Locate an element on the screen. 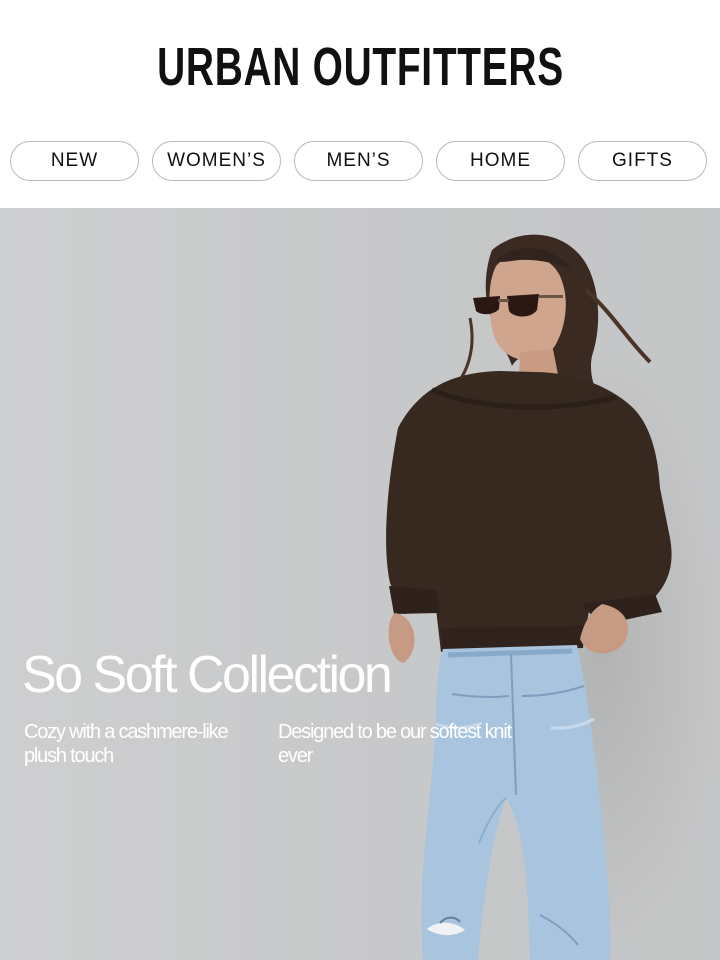  category-nav: NEW WOMEN’S MEN’S HOME GIFTS is located at coordinates (360, 162).